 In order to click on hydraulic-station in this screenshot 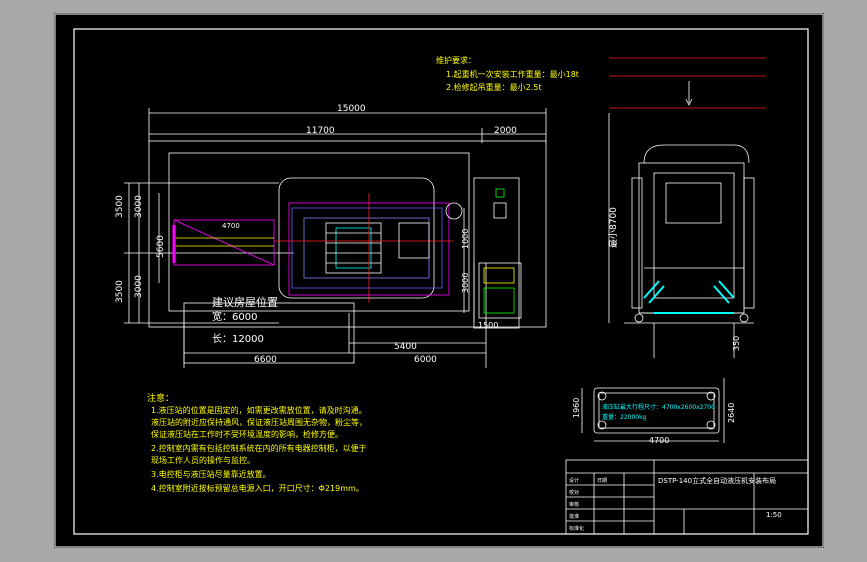, I will do `click(500, 253)`.